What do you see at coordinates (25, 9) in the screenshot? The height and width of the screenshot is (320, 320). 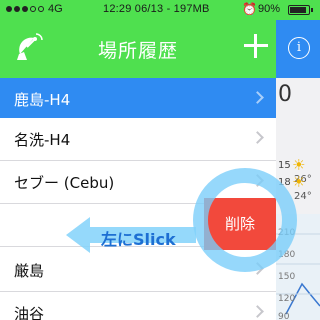 I see `signal-strength-icon` at bounding box center [25, 9].